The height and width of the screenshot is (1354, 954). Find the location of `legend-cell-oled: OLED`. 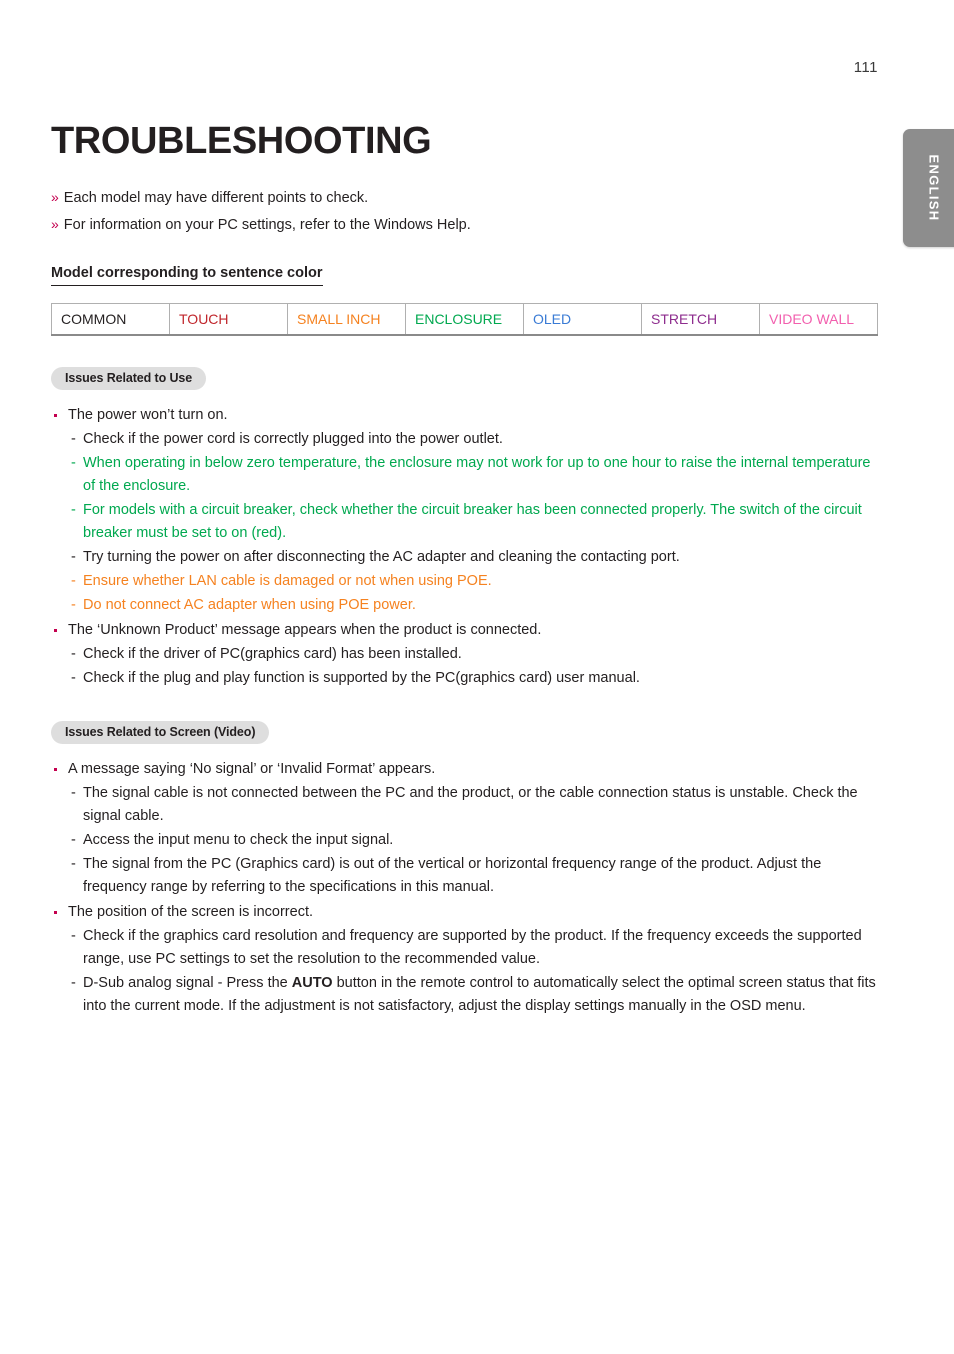

legend-cell-oled: OLED is located at coordinates (582, 319).